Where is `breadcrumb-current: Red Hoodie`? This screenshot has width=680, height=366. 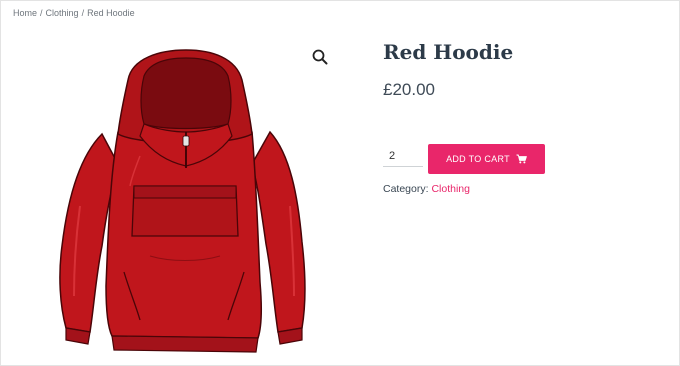
breadcrumb-current: Red Hoodie is located at coordinates (111, 13).